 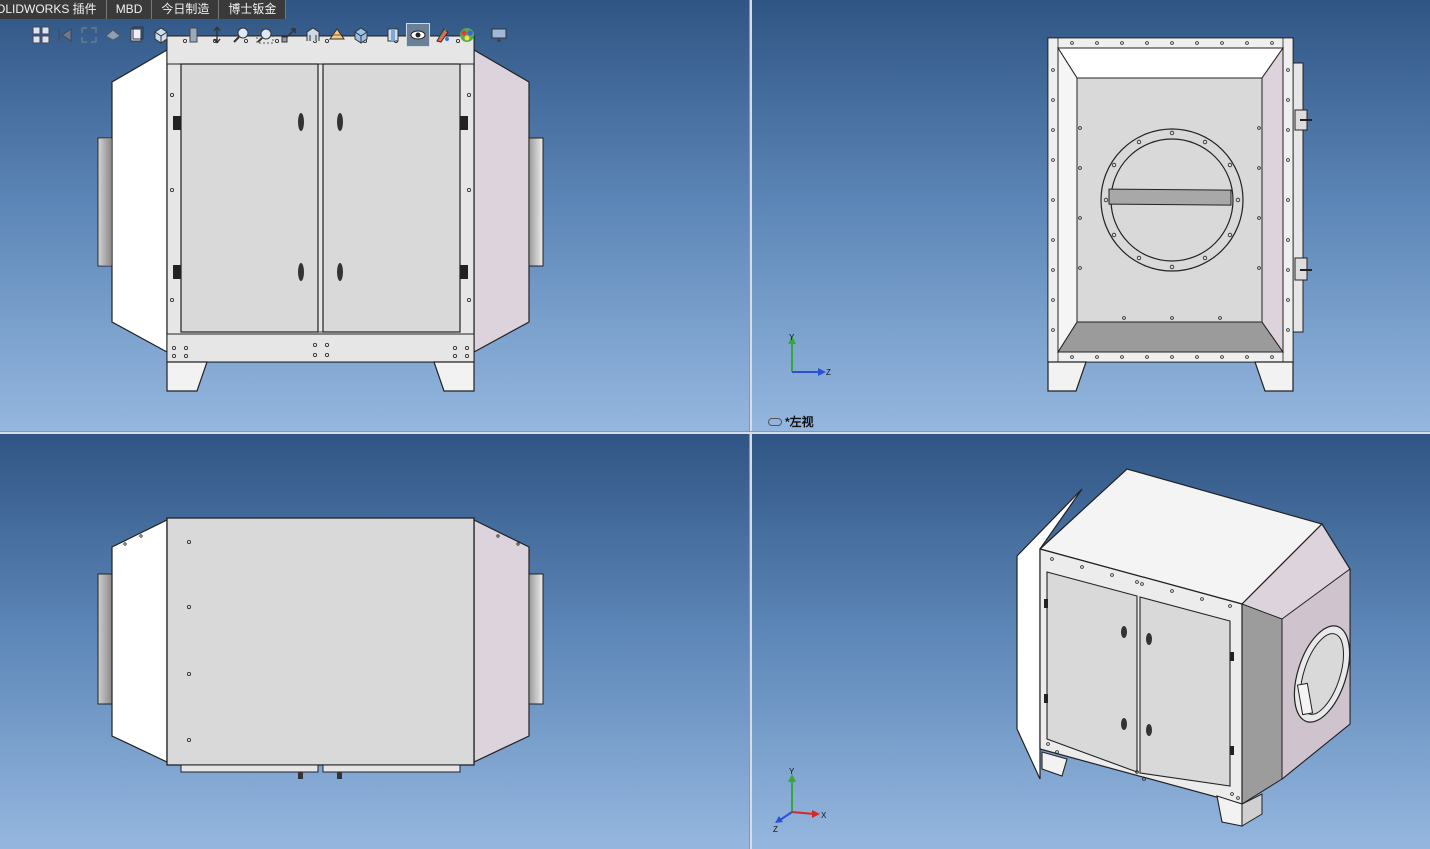 What do you see at coordinates (193, 35) in the screenshot?
I see `edit-appearance-icon` at bounding box center [193, 35].